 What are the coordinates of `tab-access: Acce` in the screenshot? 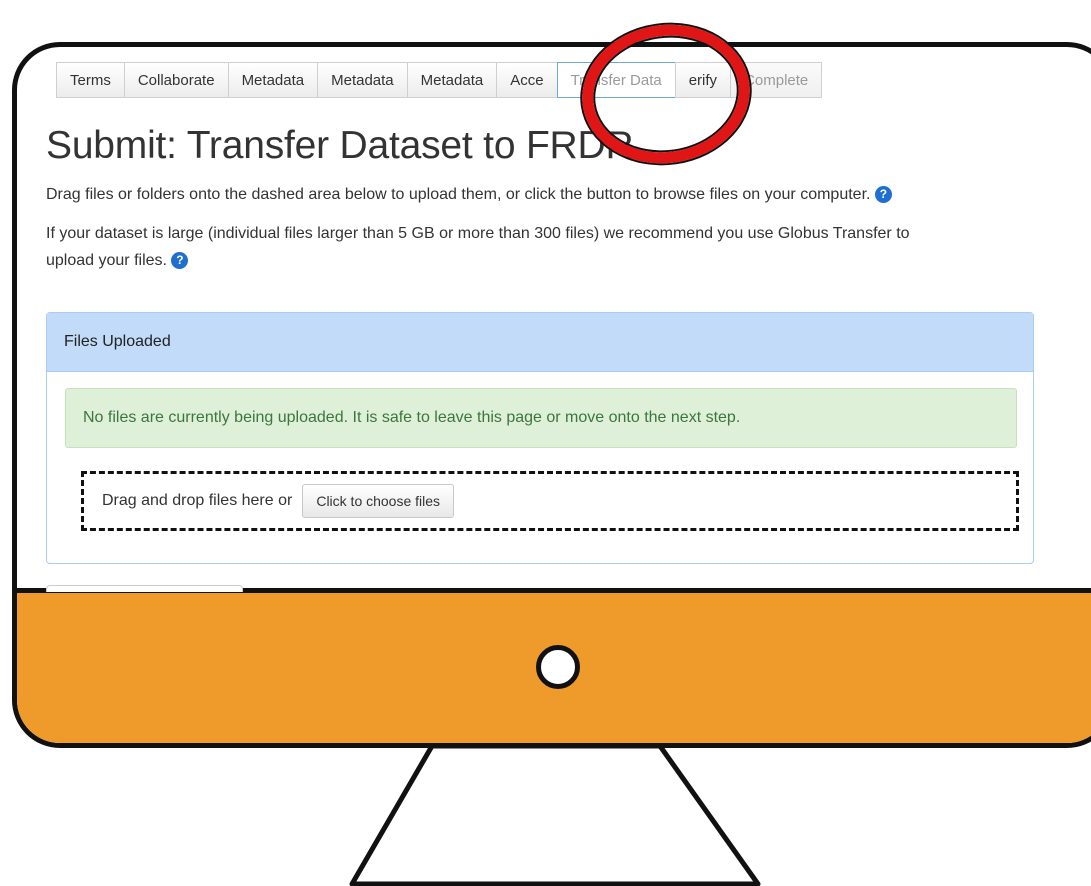 It's located at (526, 80).